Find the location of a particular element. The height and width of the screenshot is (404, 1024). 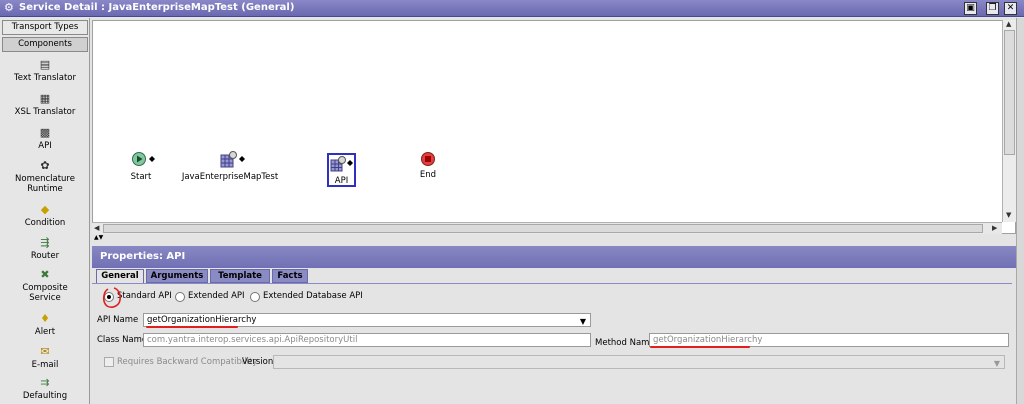

node-label: API is located at coordinates (341, 181).